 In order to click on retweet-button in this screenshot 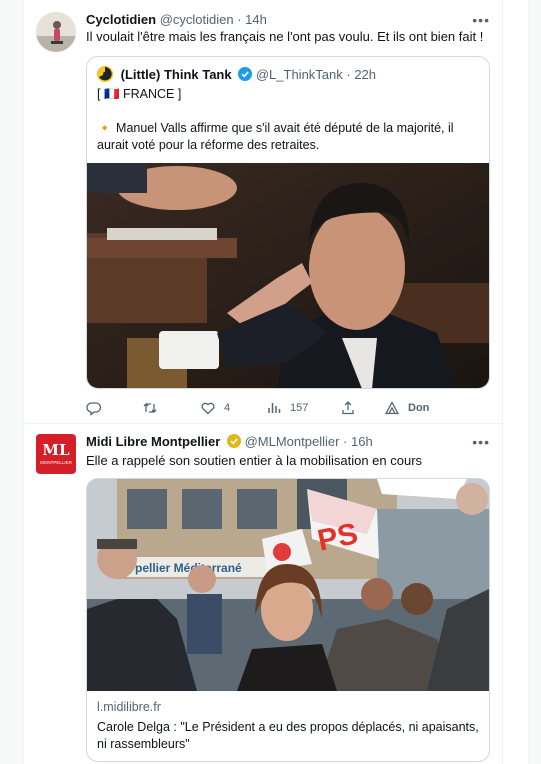, I will do `click(154, 408)`.